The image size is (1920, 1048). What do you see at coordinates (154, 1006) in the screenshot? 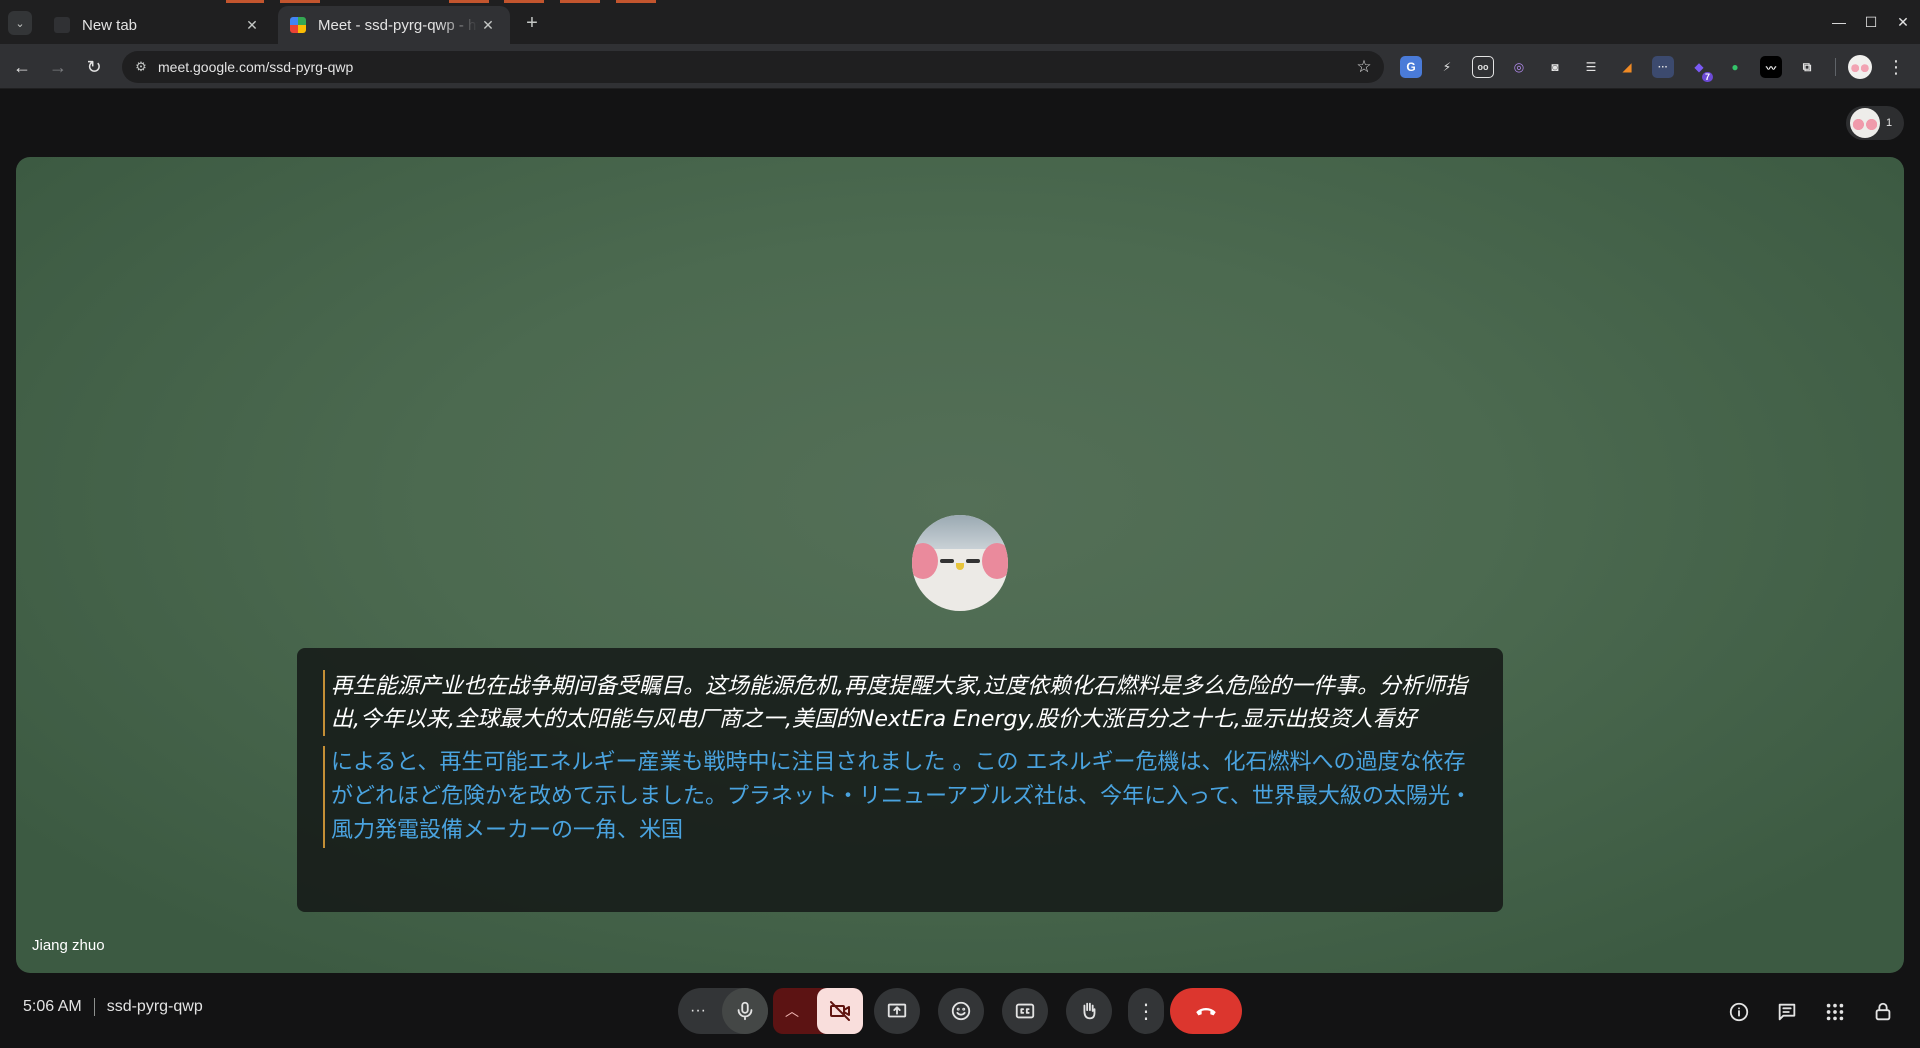
I see `meeting-code: ssd-pyrg-qwp` at bounding box center [154, 1006].